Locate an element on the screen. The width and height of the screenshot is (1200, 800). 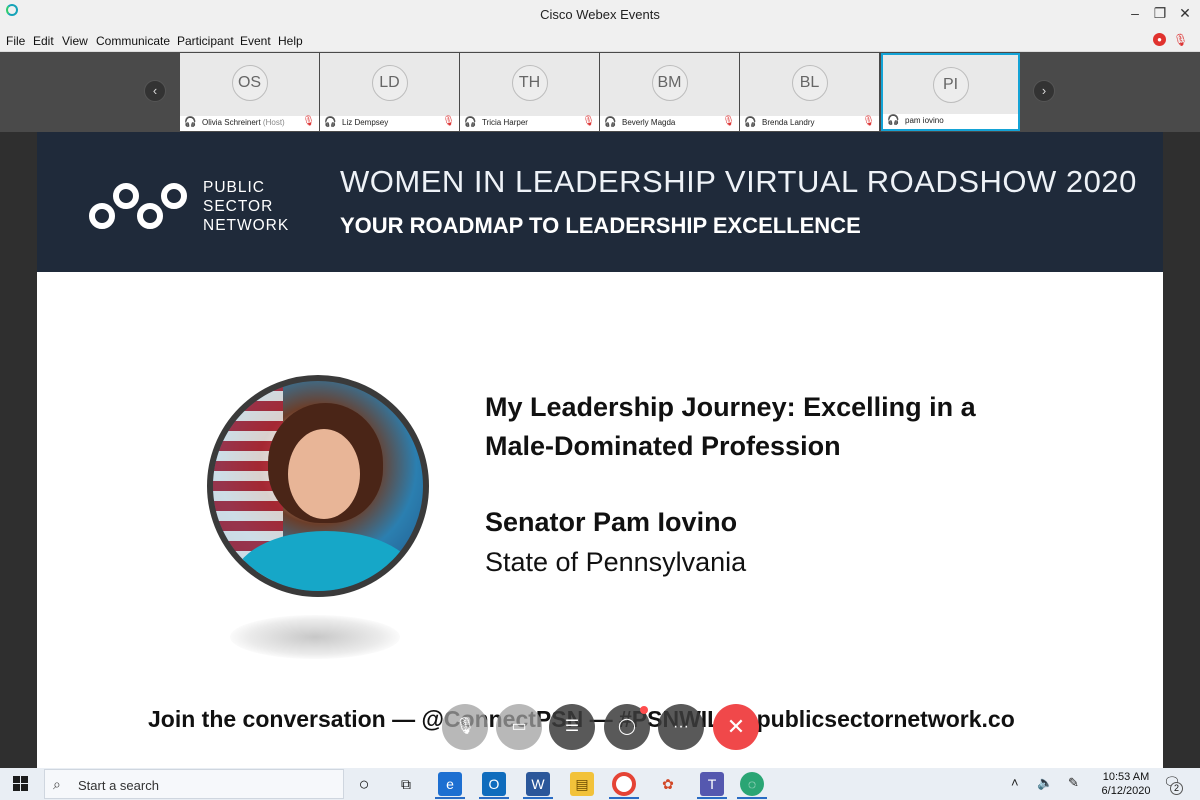
menu-communicate: Communicate is located at coordinates (133, 41).